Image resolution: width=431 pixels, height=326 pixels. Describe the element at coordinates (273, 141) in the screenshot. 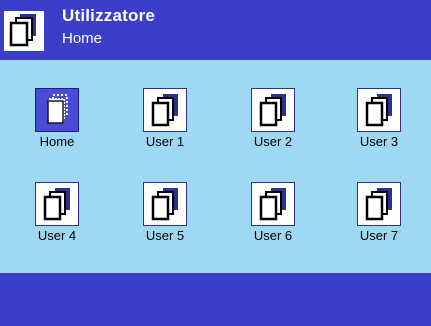

I see `tile-label: User 2` at that location.